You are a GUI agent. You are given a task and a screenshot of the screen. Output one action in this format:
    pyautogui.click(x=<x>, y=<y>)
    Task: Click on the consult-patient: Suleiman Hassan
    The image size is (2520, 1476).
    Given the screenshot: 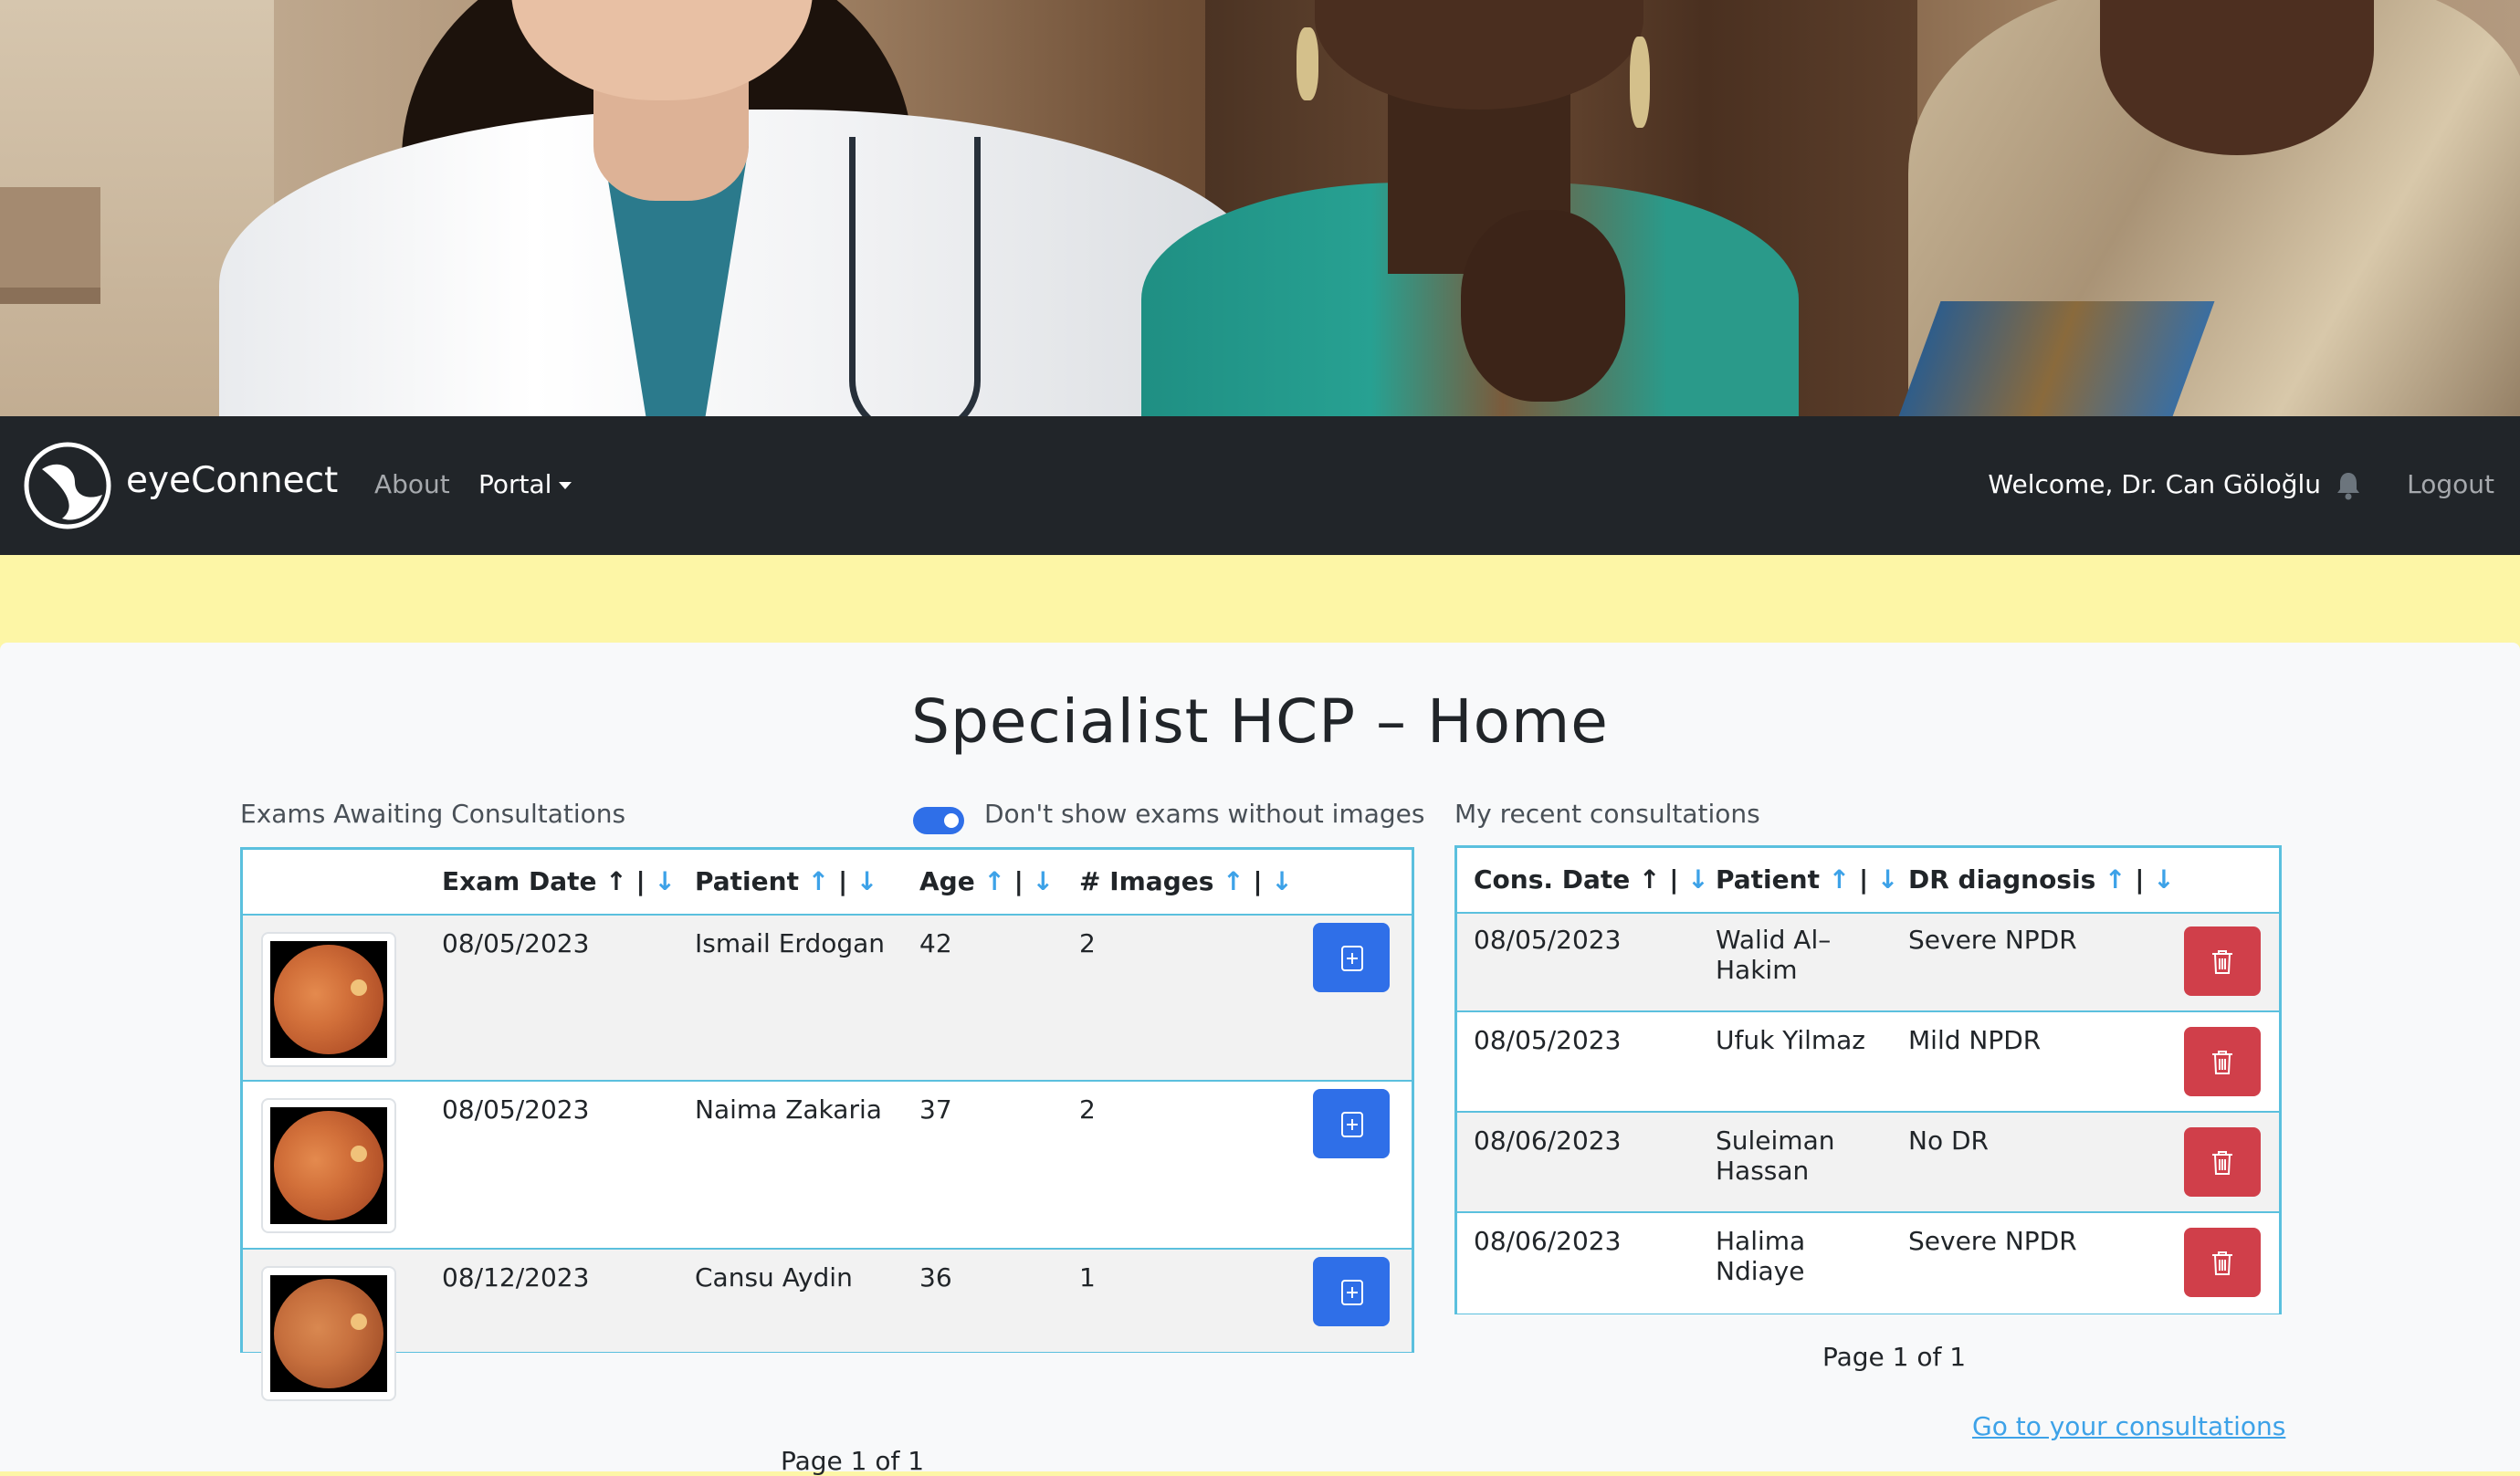 What is the action you would take?
    pyautogui.click(x=1775, y=1155)
    